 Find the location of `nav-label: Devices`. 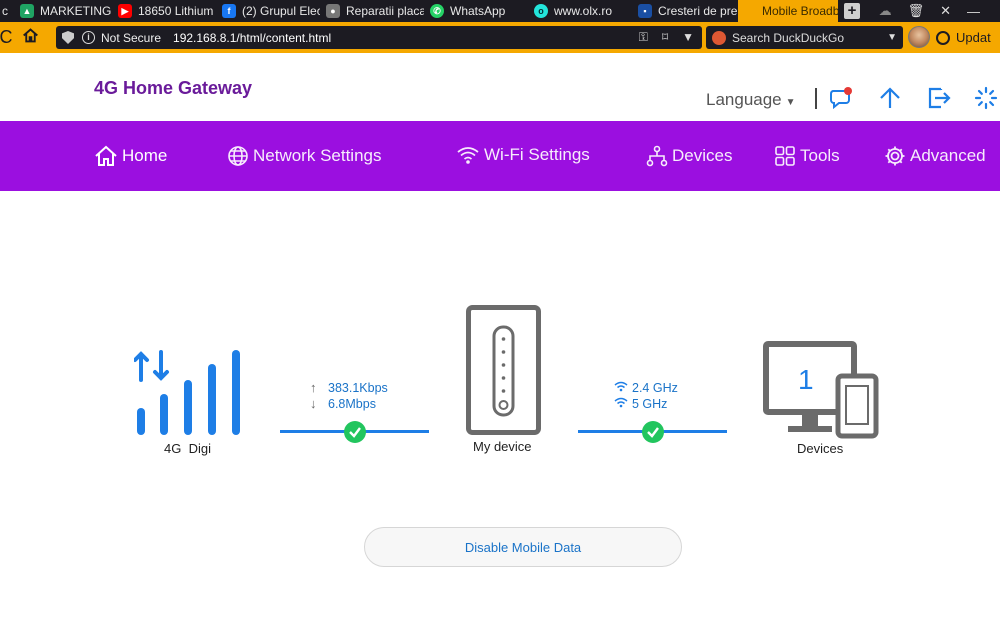

nav-label: Devices is located at coordinates (702, 155).